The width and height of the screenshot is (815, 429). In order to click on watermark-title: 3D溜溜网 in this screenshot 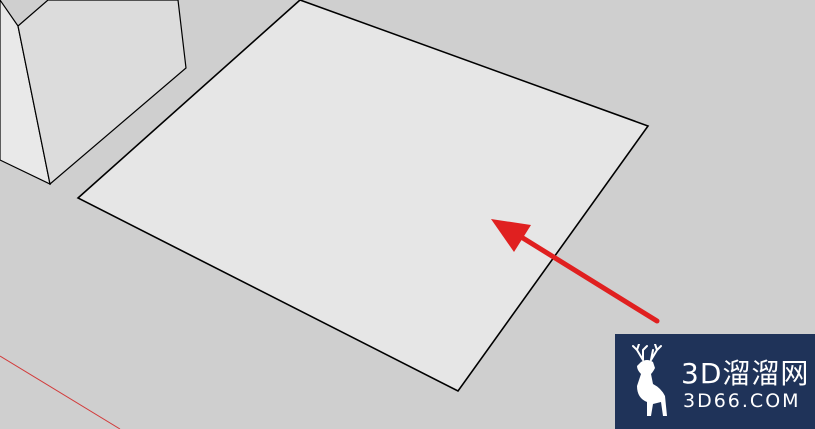, I will do `click(745, 373)`.